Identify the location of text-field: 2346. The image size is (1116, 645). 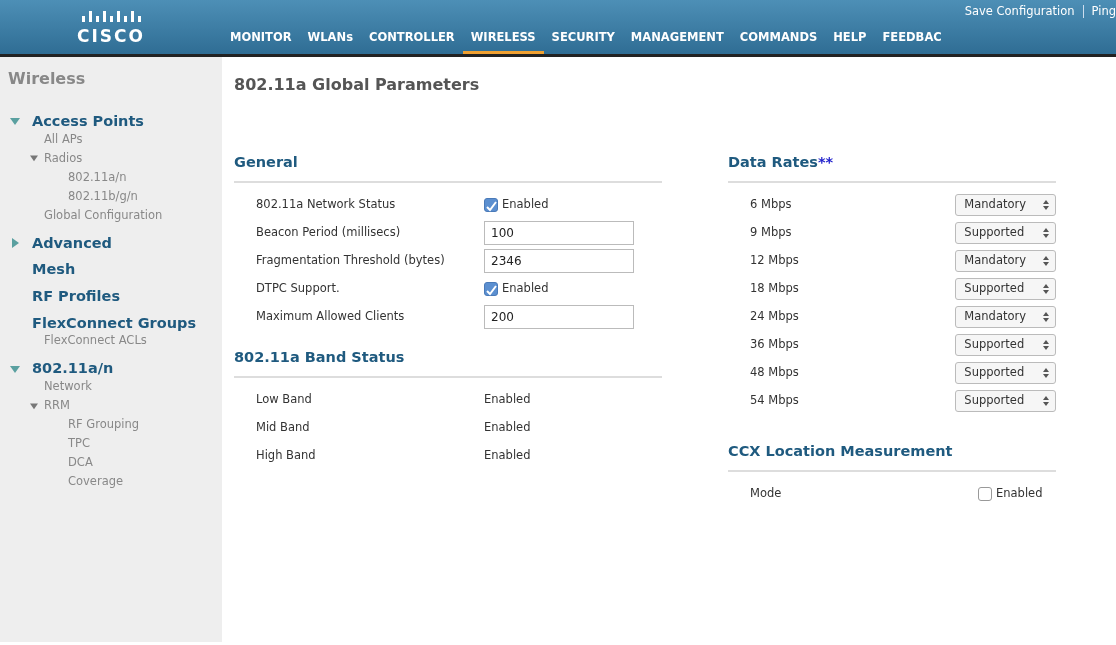
(559, 260).